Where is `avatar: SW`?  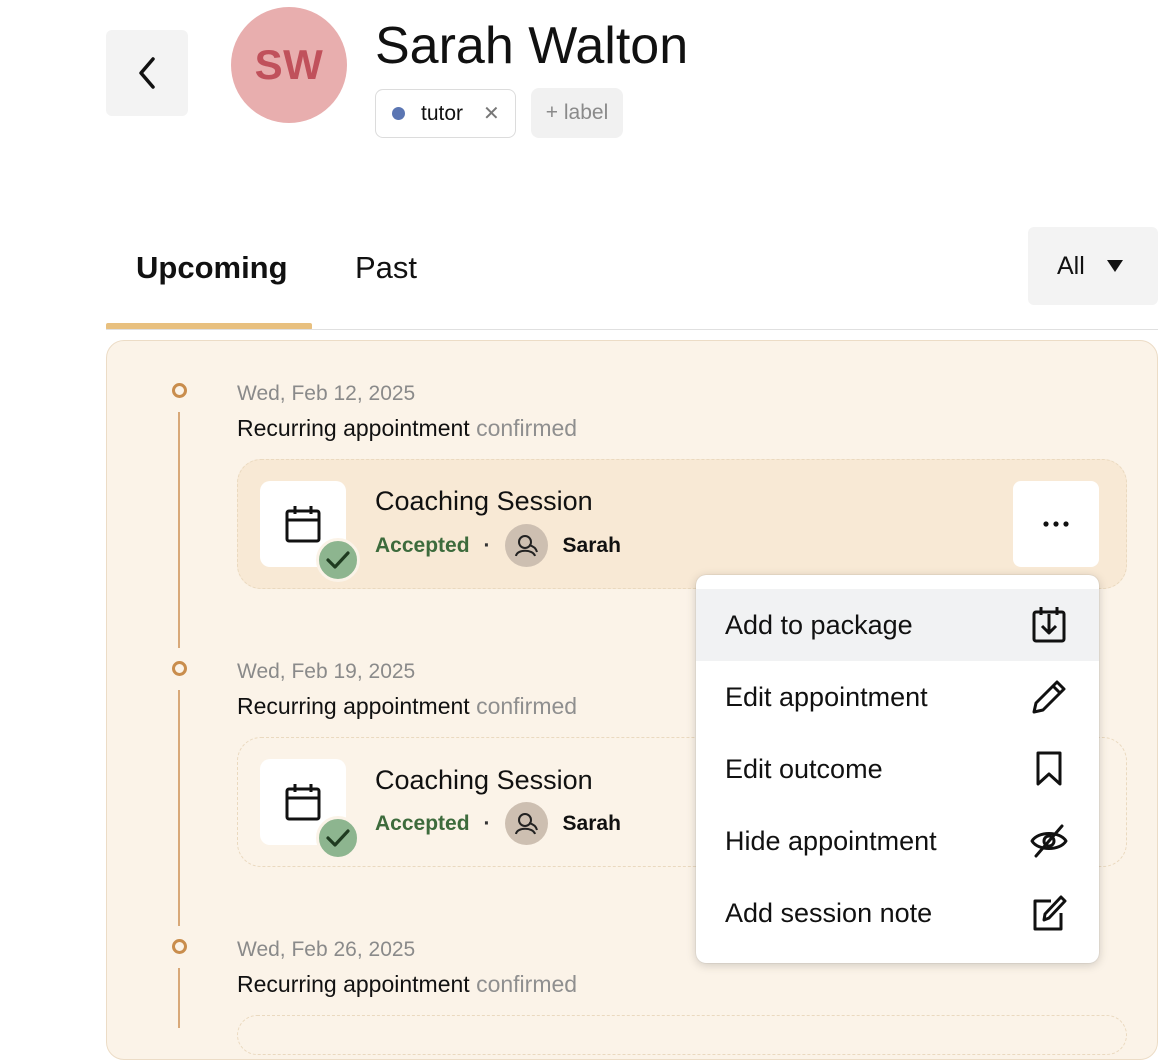
avatar: SW is located at coordinates (289, 65).